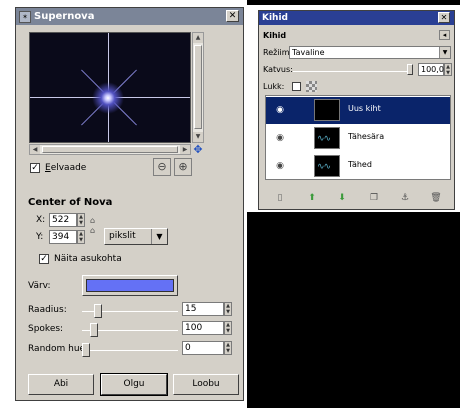 This screenshot has height=408, width=460. Describe the element at coordinates (206, 384) in the screenshot. I see `cancel-button: Loobu` at that location.